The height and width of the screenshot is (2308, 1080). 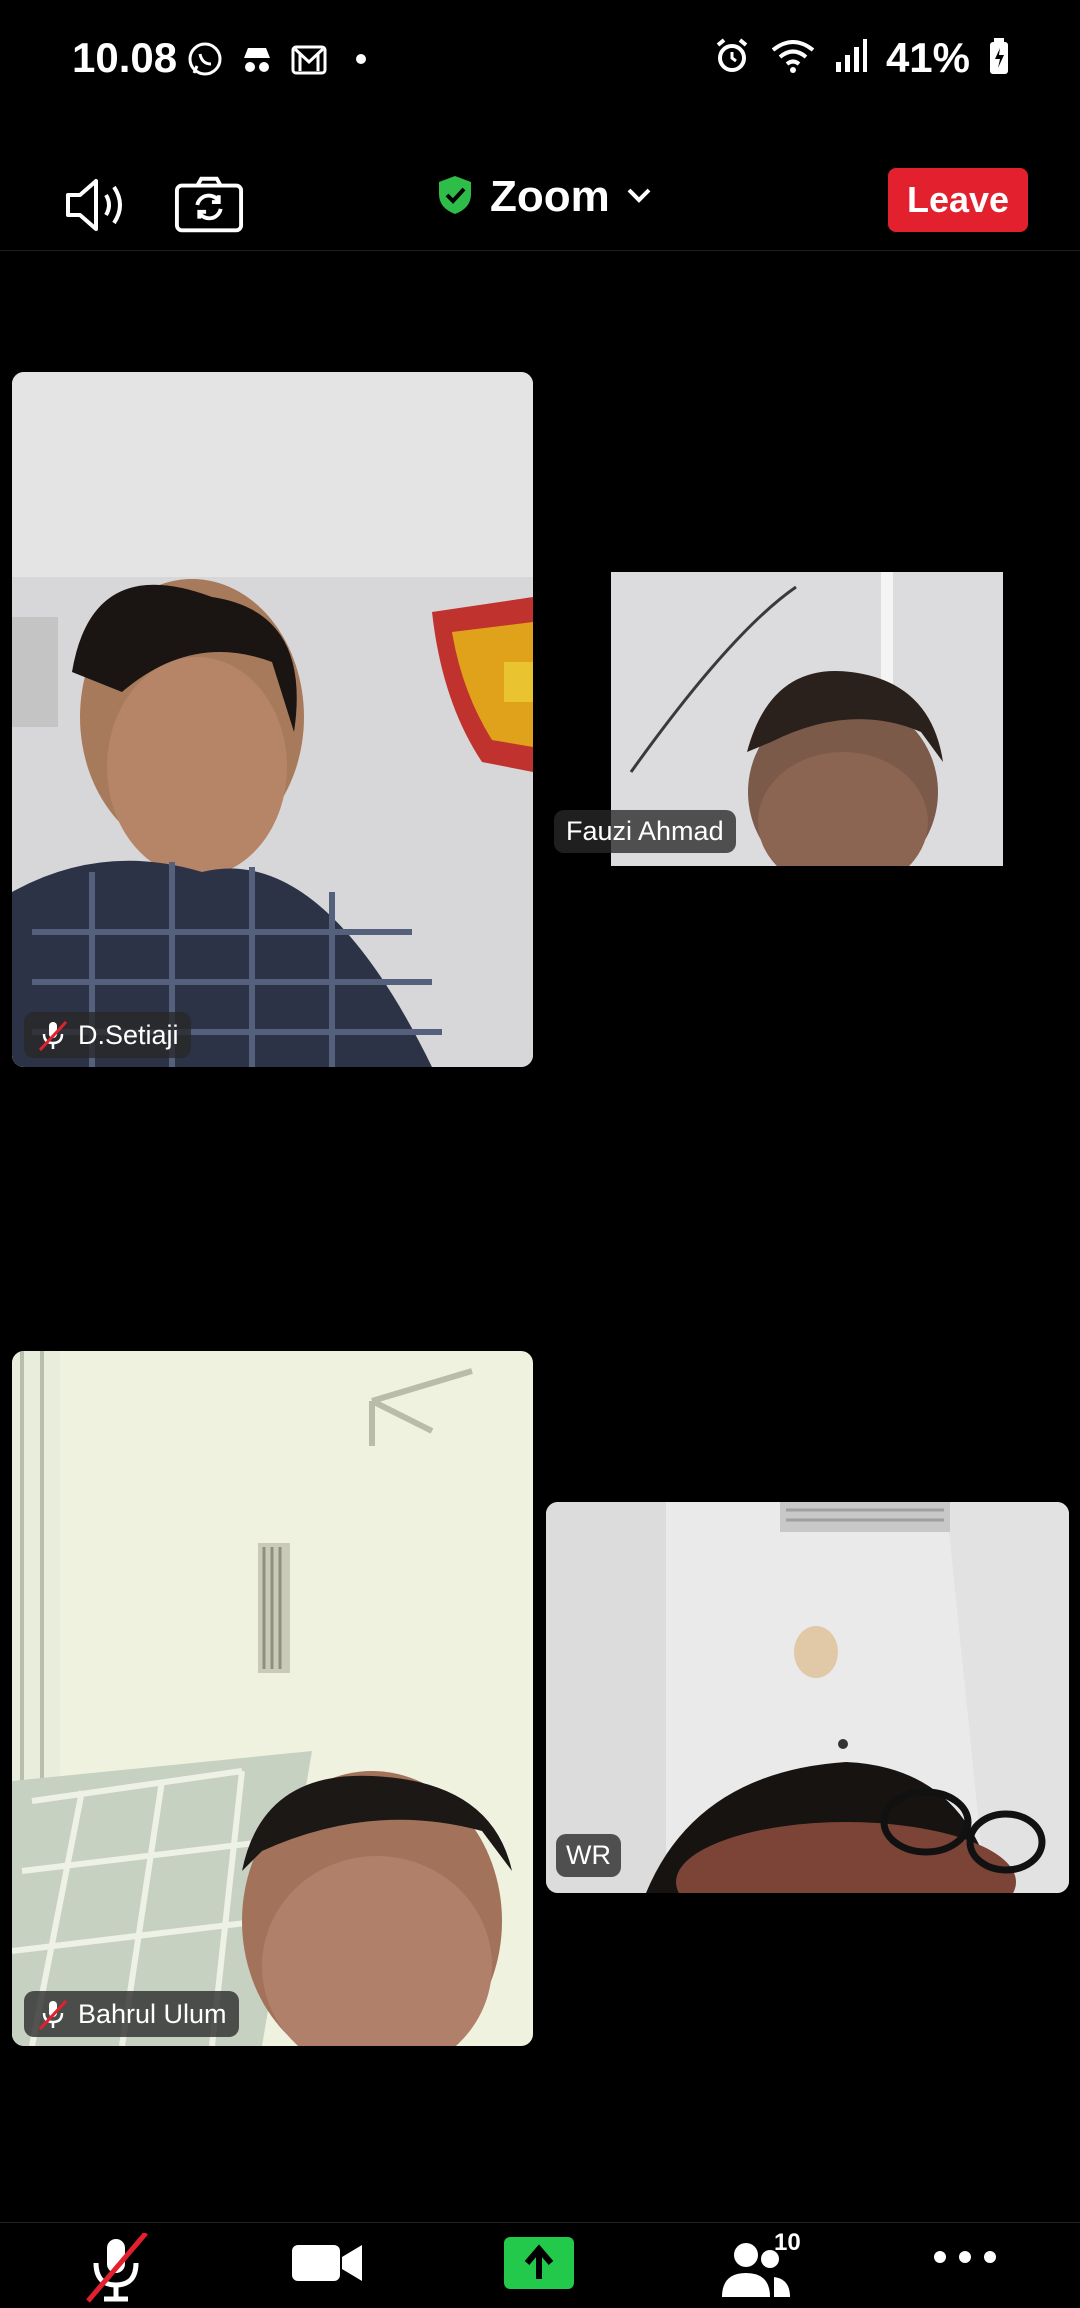 What do you see at coordinates (540, 60) in the screenshot?
I see `status-bar: 10.08 41%` at bounding box center [540, 60].